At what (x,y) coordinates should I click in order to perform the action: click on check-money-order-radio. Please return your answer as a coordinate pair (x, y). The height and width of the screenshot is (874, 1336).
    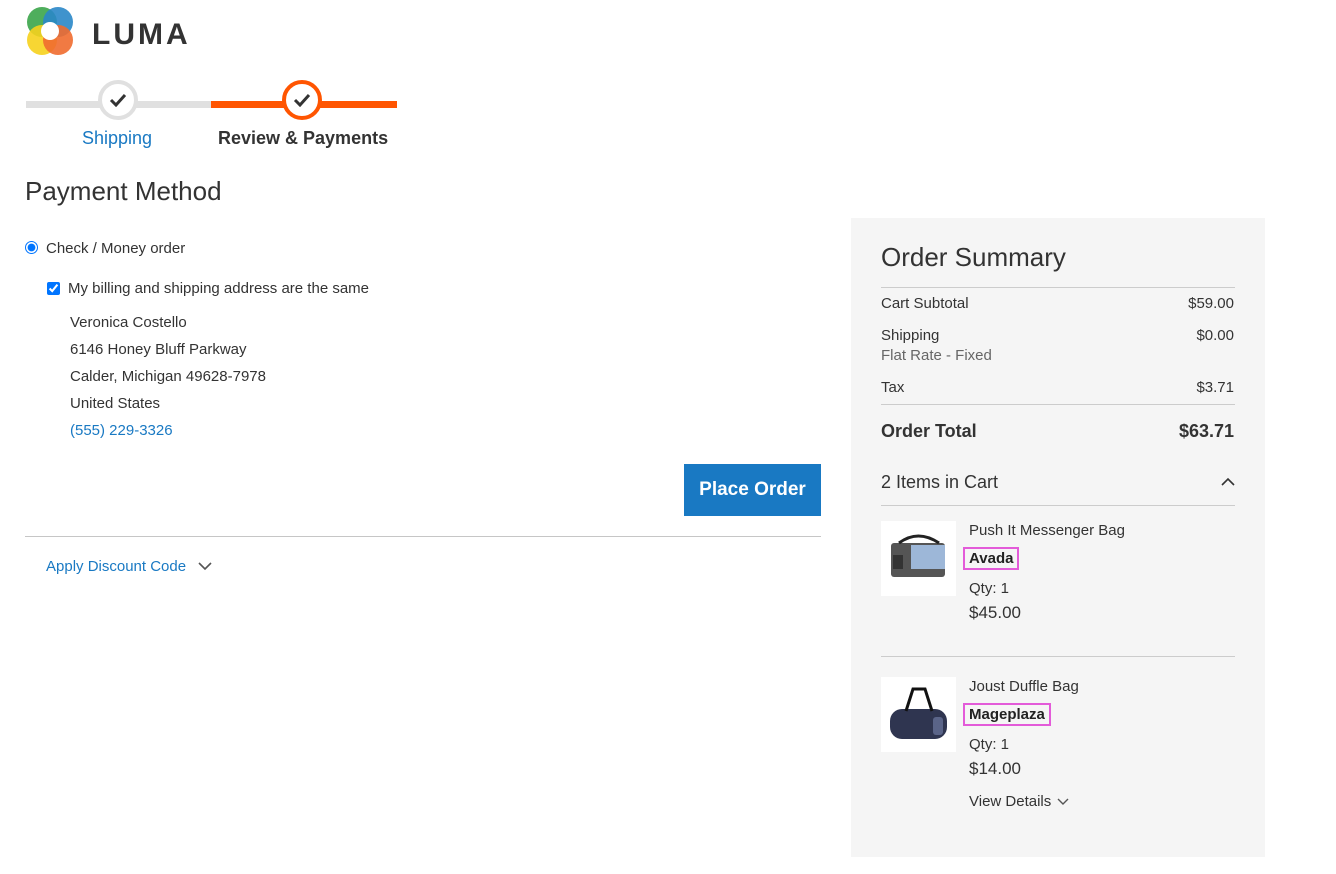
    Looking at the image, I should click on (31, 247).